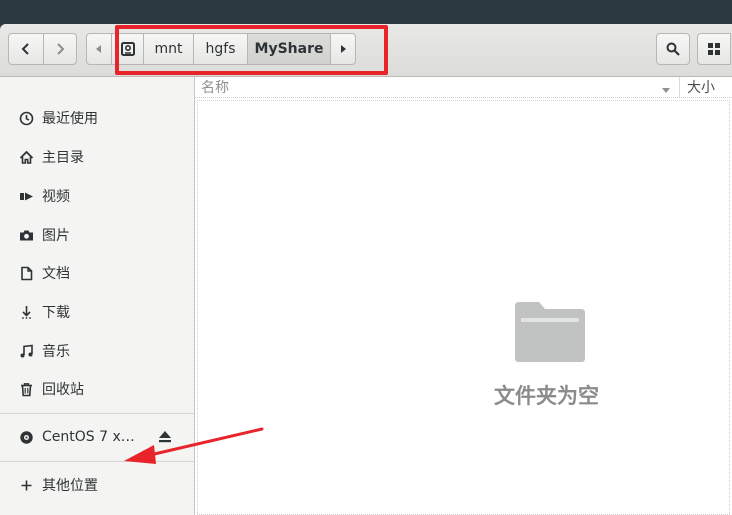  I want to click on breadcrumb-scroll-left, so click(99, 49).